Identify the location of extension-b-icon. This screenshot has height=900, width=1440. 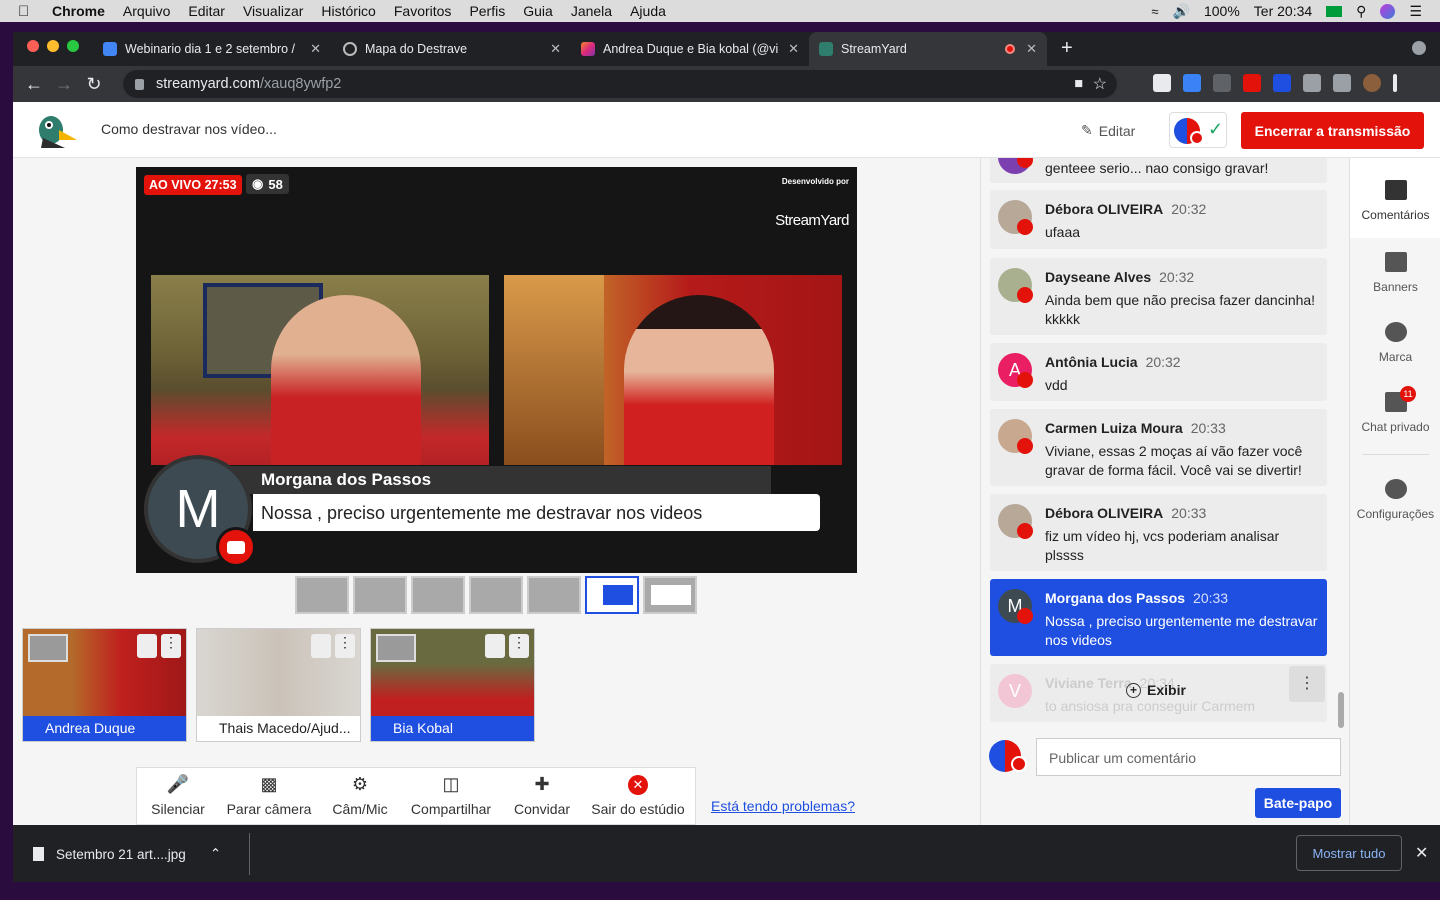
(1162, 83).